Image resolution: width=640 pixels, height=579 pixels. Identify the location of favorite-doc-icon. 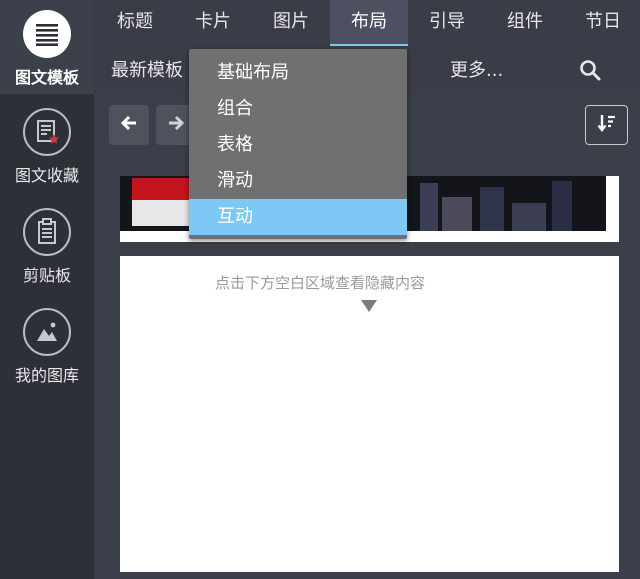
(47, 132).